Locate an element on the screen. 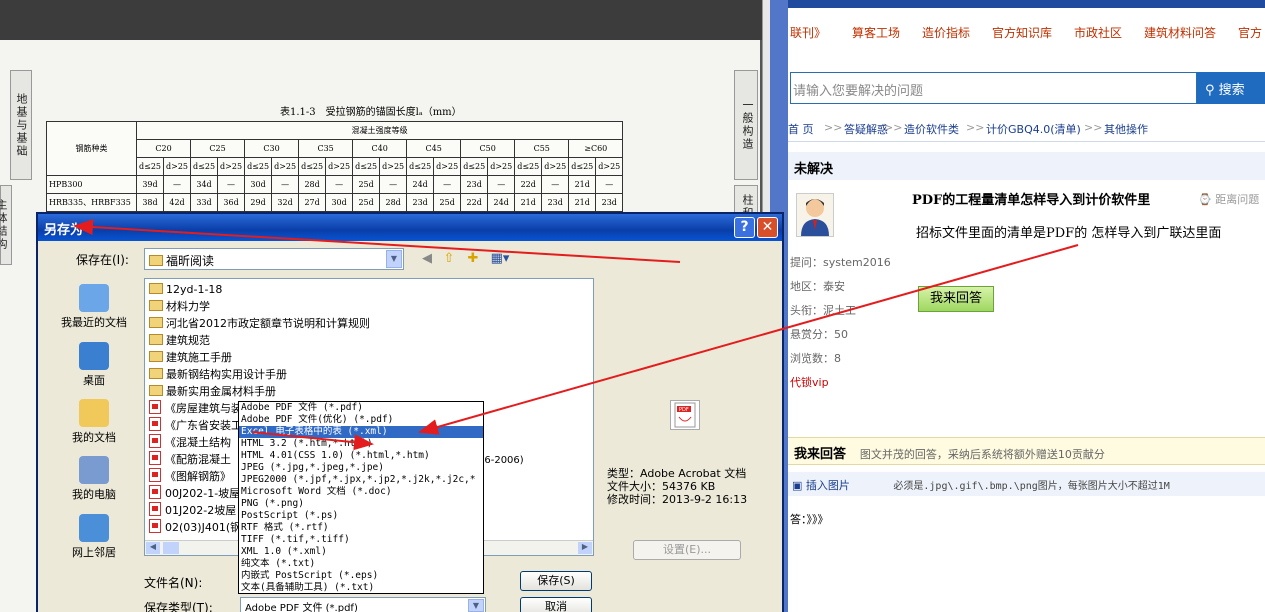  search-input: 请输入您要解决的问题 is located at coordinates (993, 88).